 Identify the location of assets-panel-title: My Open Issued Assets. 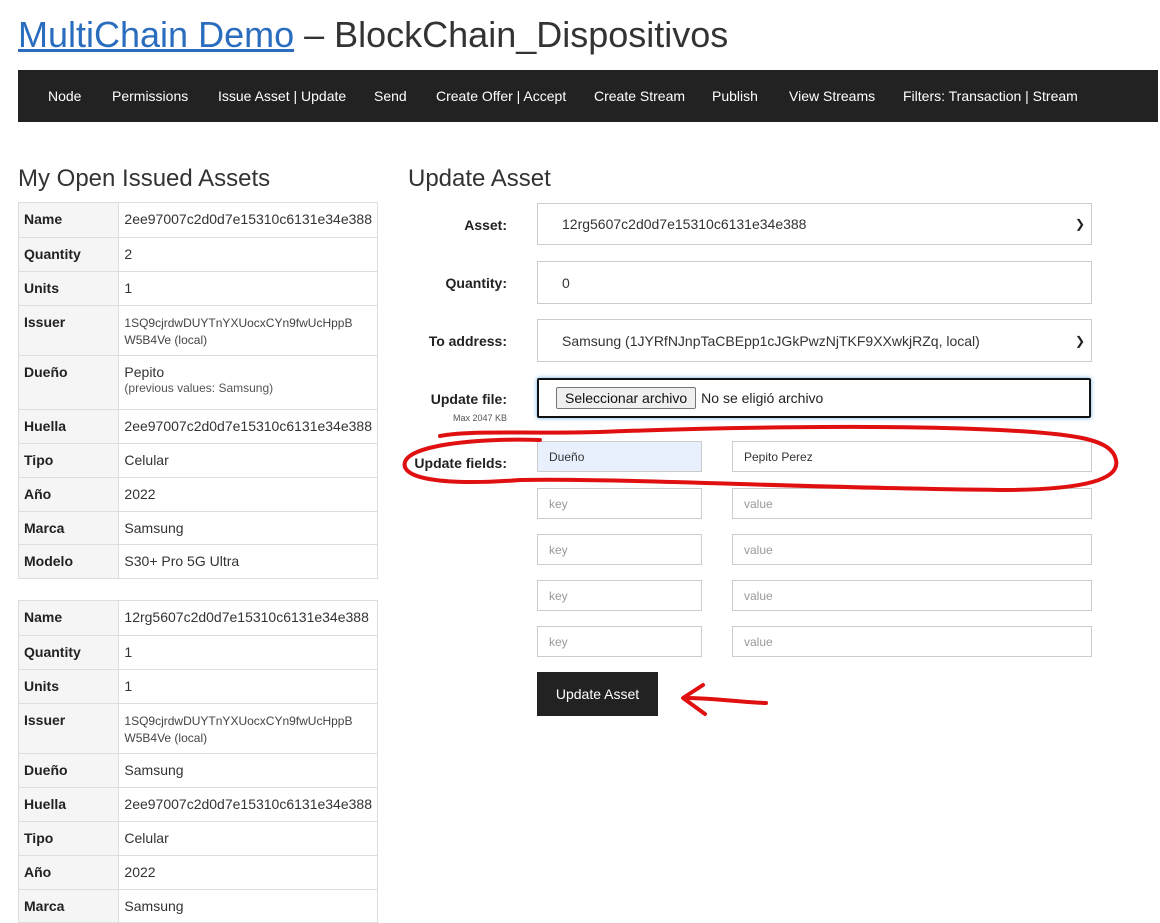
(144, 178).